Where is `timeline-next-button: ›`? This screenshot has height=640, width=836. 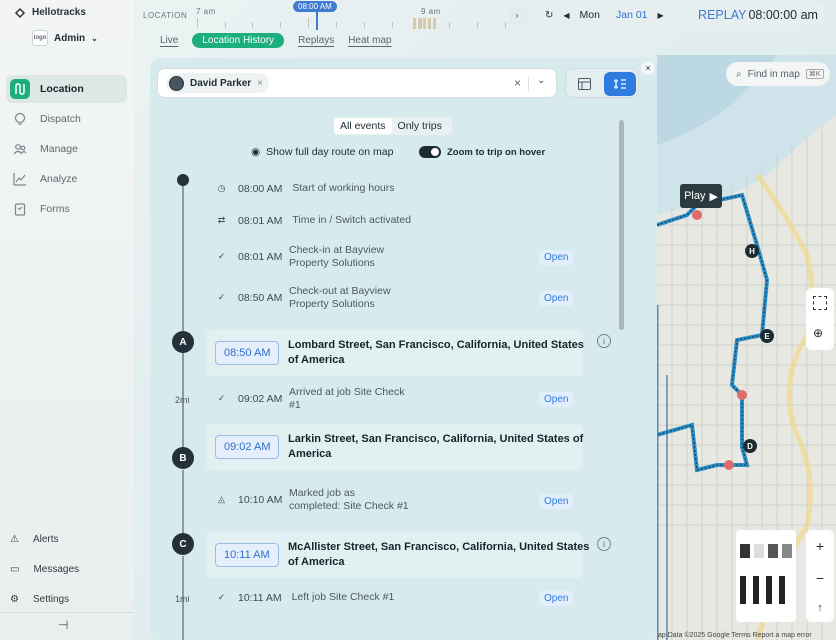 timeline-next-button: › is located at coordinates (517, 15).